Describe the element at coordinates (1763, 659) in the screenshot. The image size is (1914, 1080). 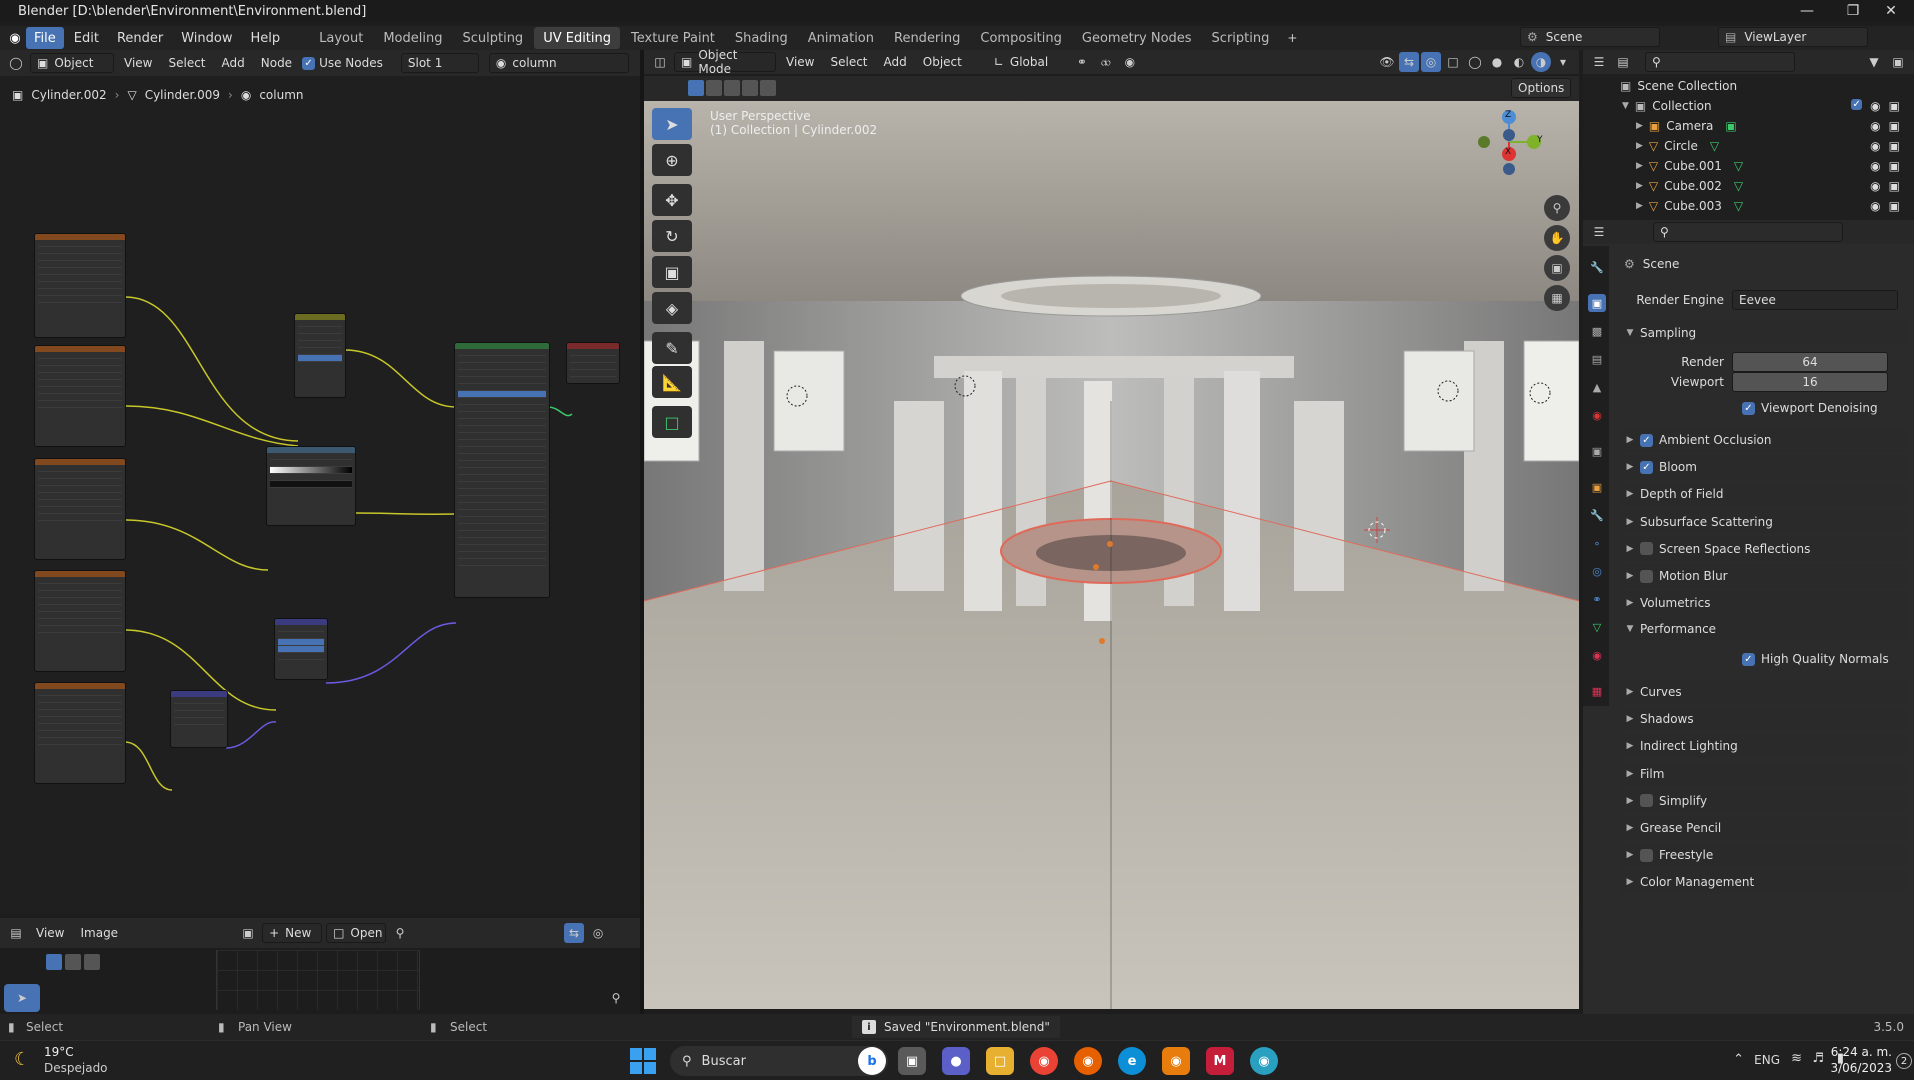
I see `high-quality-normals-row: ✓ High Quality Normals` at that location.